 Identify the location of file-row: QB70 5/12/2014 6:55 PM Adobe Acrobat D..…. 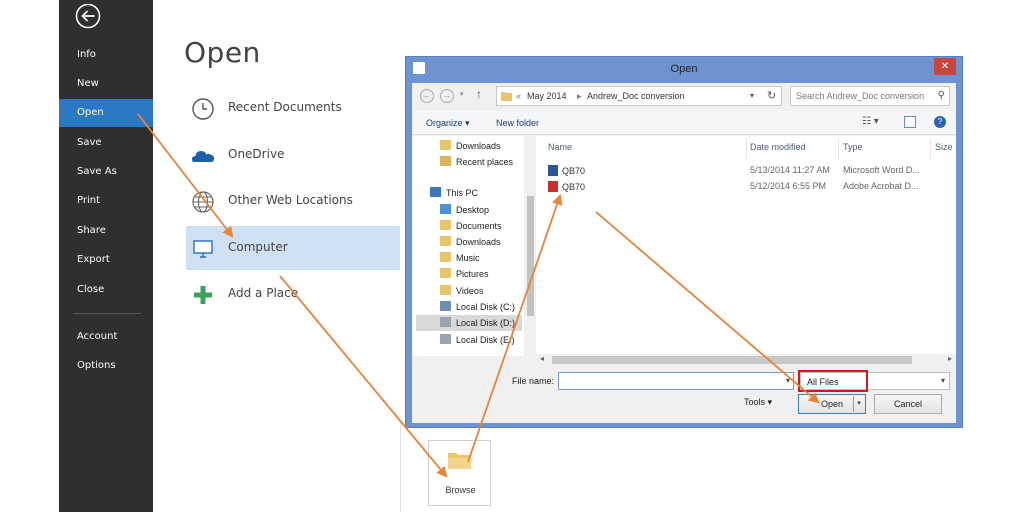
(746, 186).